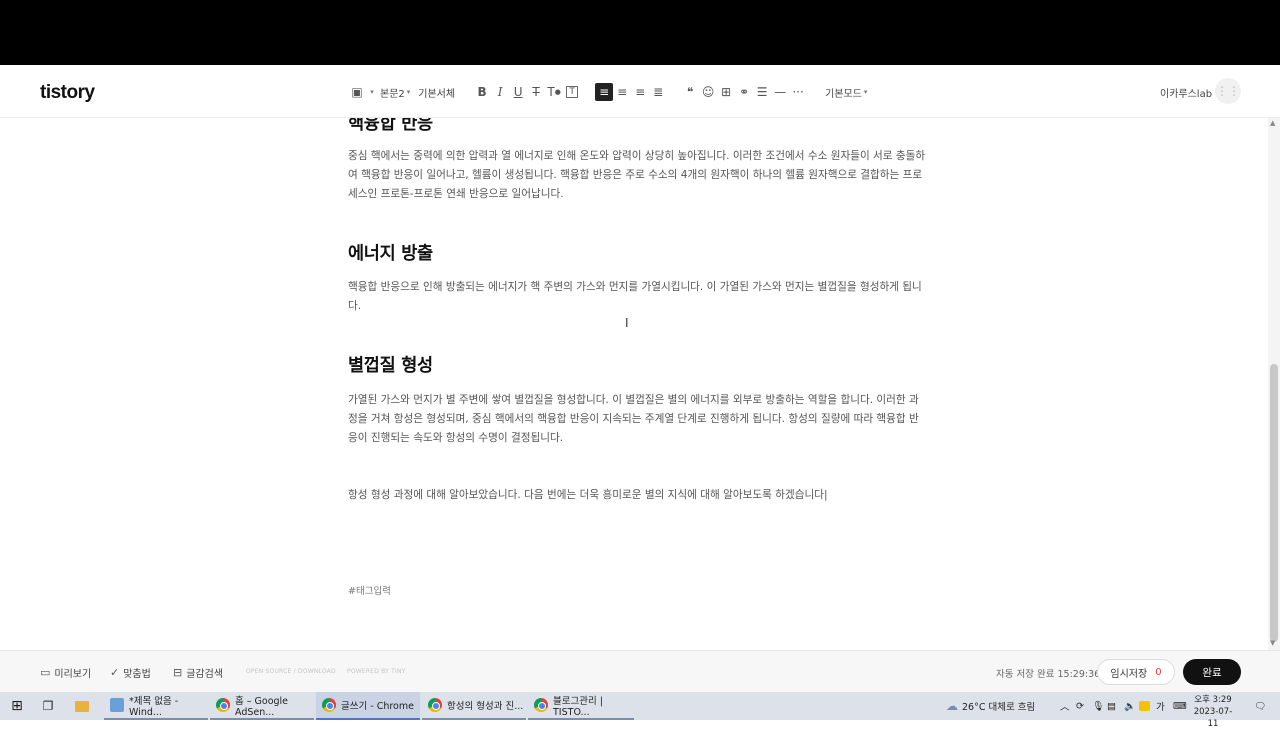 This screenshot has height=730, width=1280. I want to click on show-hidden-icons-icon: ︿, so click(1065, 706).